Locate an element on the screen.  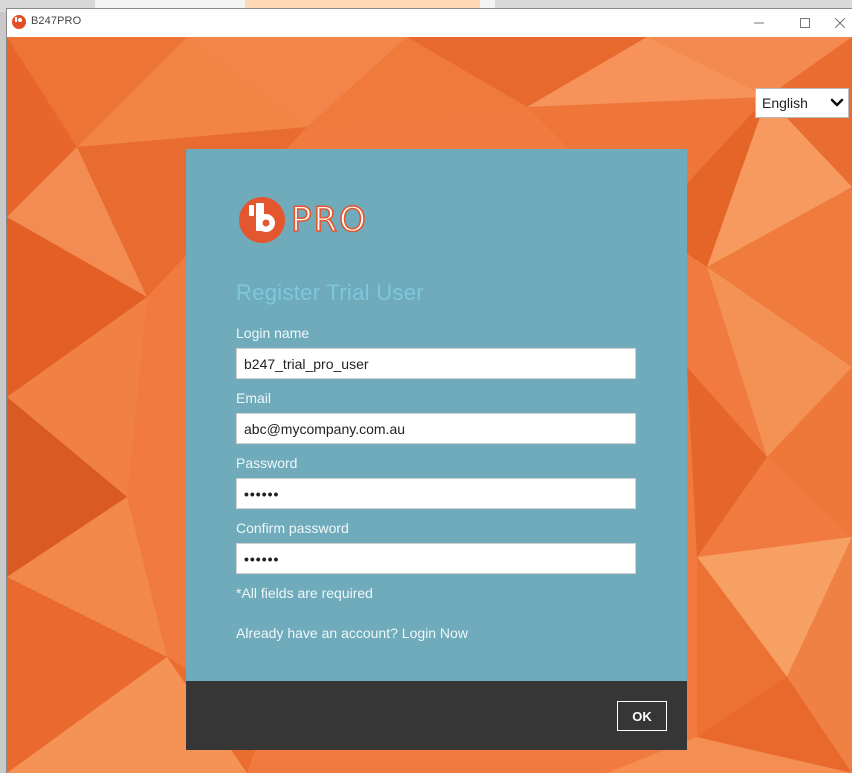
chevron-down-icon is located at coordinates (837, 103).